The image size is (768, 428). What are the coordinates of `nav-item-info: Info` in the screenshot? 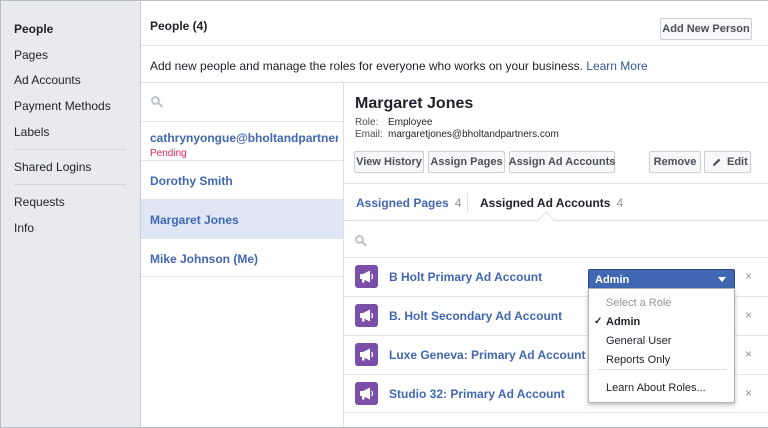 It's located at (24, 228).